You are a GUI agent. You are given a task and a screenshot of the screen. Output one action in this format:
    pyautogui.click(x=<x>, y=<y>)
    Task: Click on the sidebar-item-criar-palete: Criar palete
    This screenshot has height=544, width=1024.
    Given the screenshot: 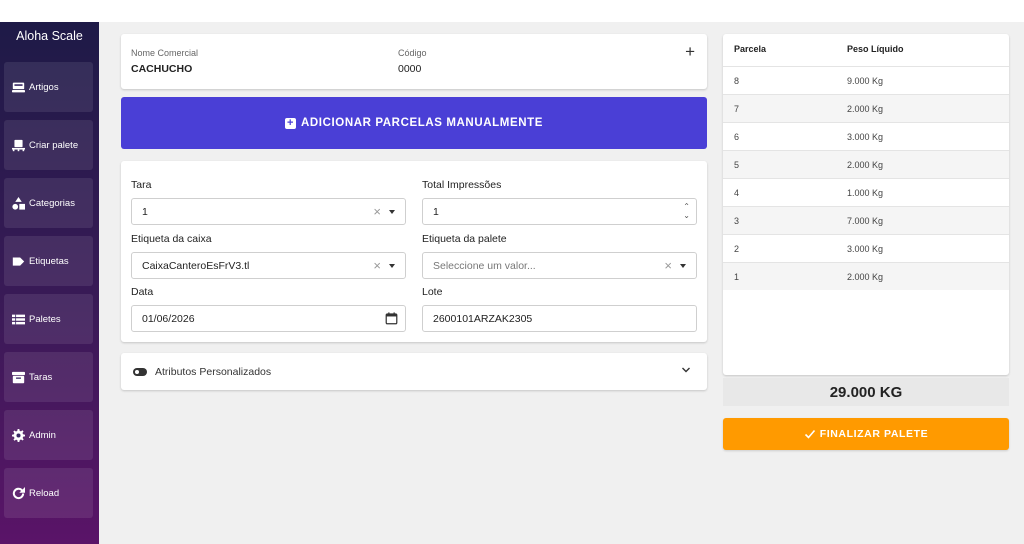 What is the action you would take?
    pyautogui.click(x=48, y=145)
    